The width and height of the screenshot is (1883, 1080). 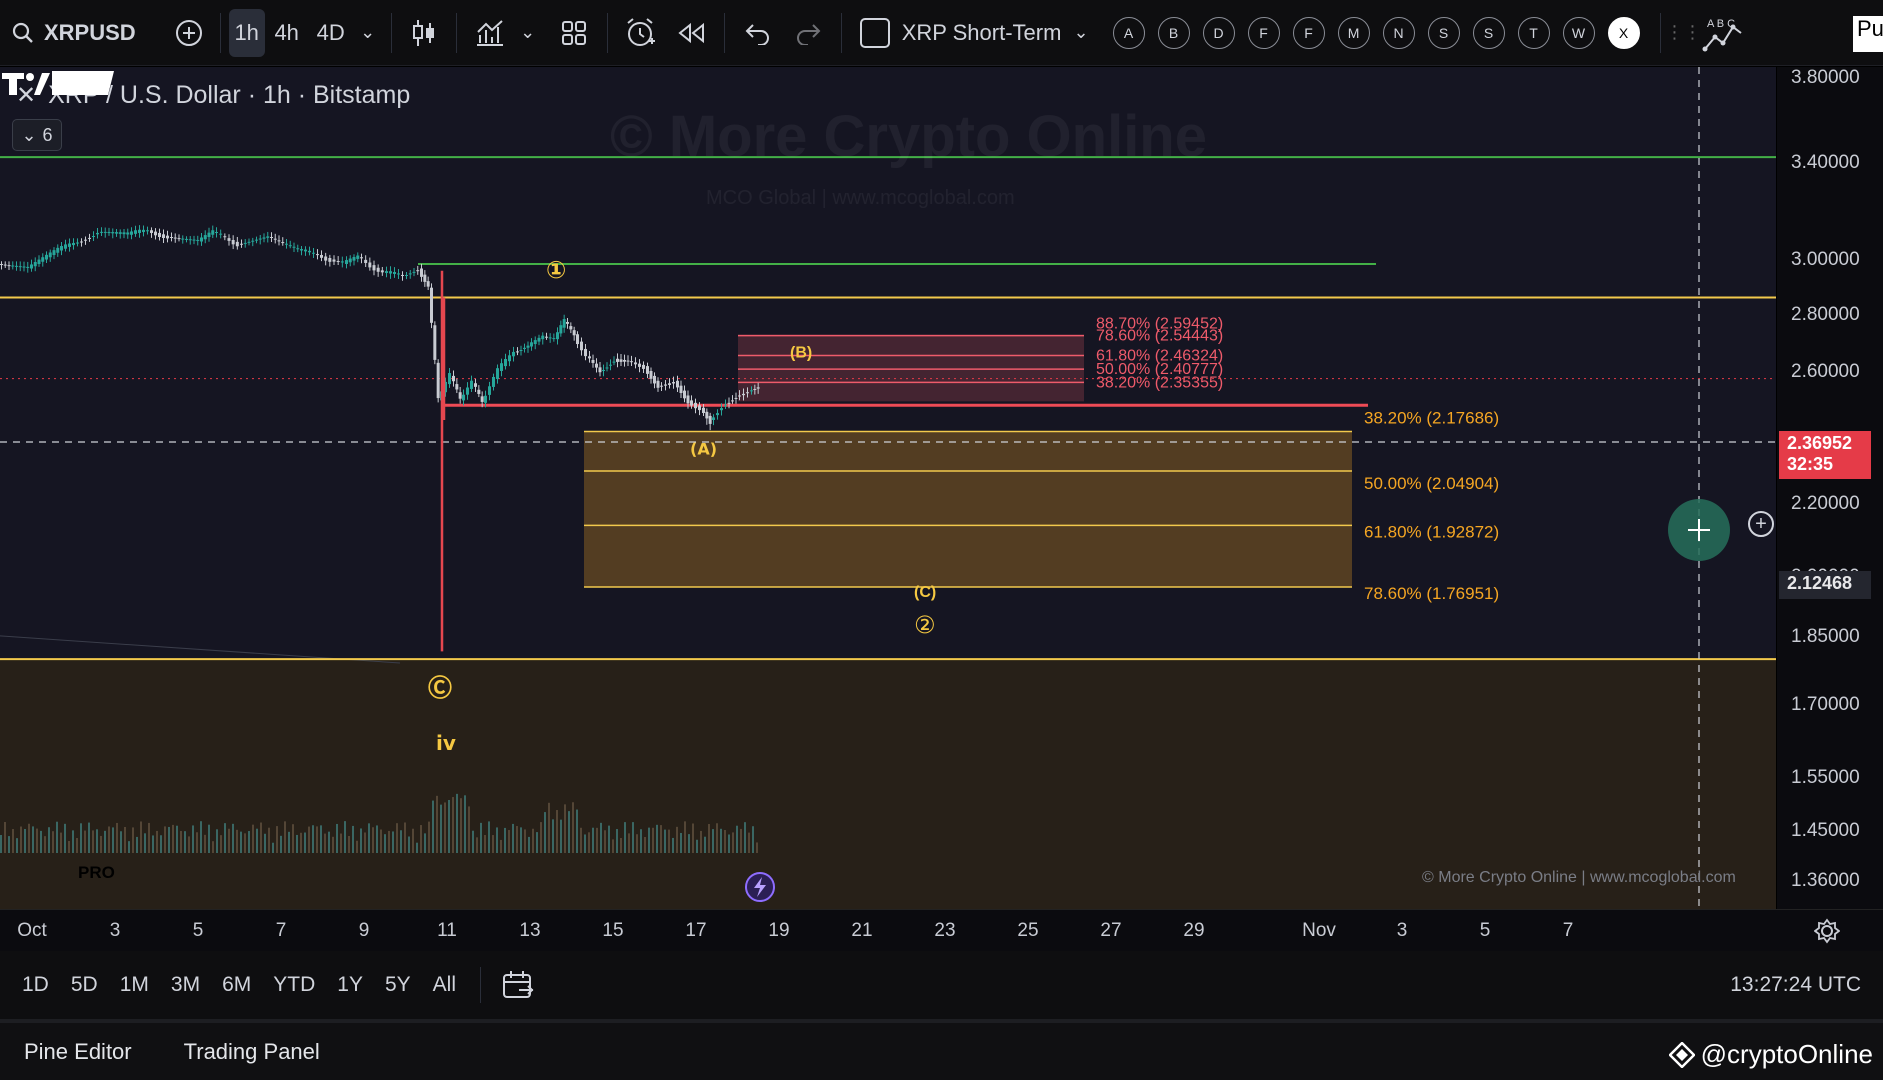 What do you see at coordinates (1173, 32) in the screenshot?
I see `letter-button: B` at bounding box center [1173, 32].